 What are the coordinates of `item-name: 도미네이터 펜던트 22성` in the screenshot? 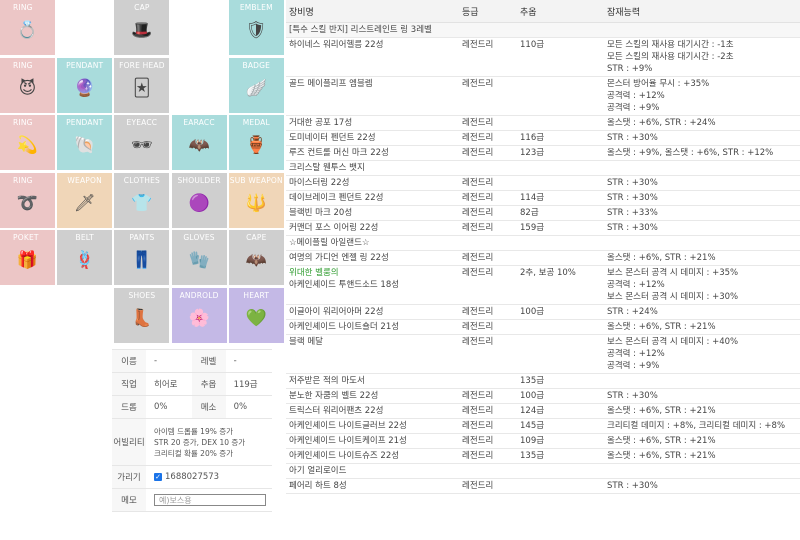 It's located at (372, 138).